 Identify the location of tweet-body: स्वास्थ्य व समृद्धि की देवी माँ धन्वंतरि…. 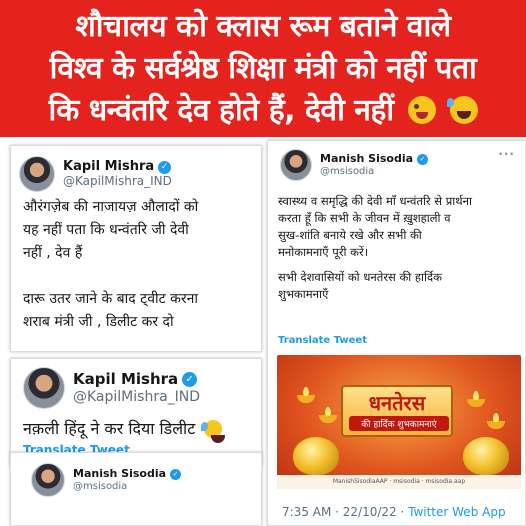
(375, 248).